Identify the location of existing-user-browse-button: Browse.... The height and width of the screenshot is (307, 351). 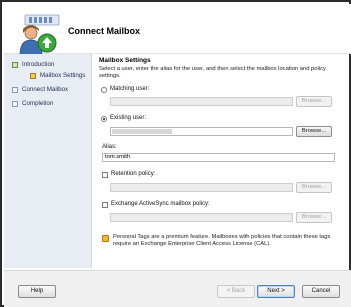
(314, 131).